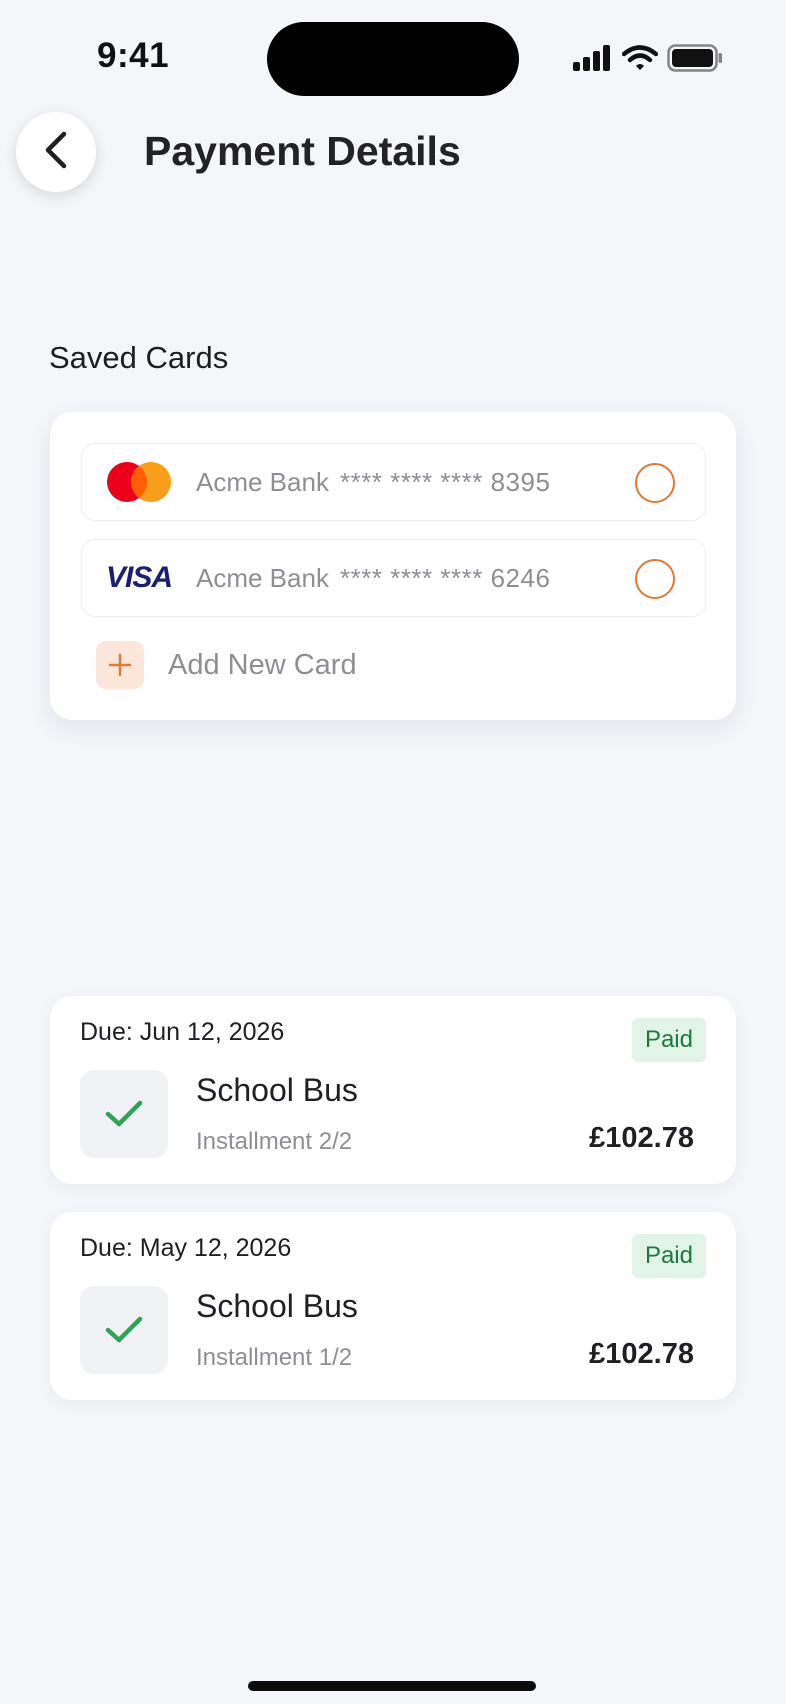 This screenshot has height=1704, width=786. I want to click on status-time: 9:41, so click(133, 55).